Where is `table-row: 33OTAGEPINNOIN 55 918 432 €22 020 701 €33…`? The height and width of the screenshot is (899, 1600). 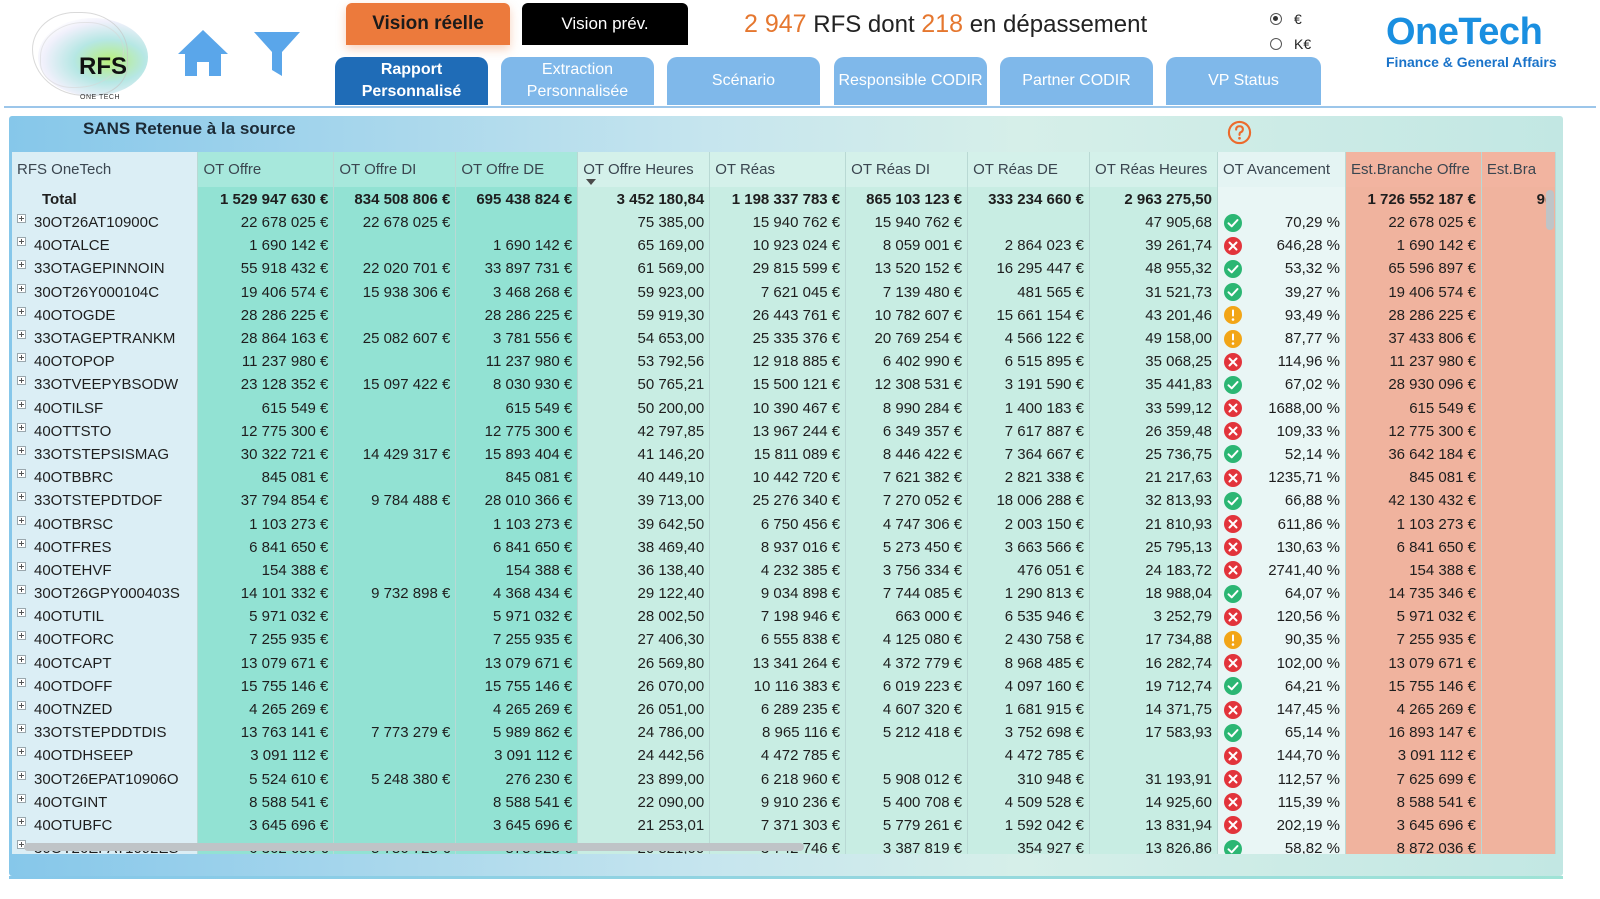
table-row: 33OTAGEPINNOIN 55 918 432 €22 020 701 €33… is located at coordinates (784, 269).